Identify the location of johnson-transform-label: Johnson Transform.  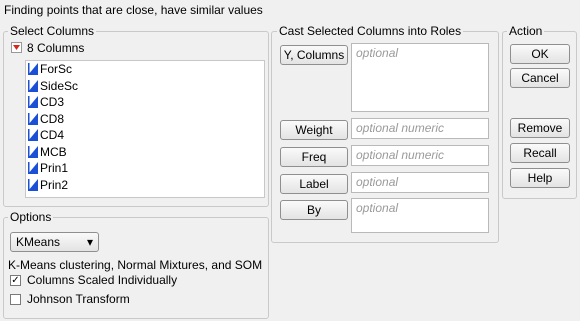
(78, 299).